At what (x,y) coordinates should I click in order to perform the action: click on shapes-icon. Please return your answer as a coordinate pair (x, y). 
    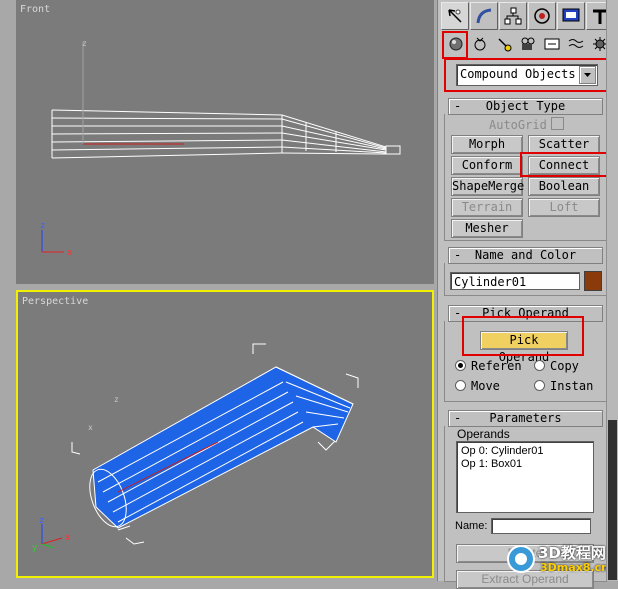
    Looking at the image, I should click on (480, 44).